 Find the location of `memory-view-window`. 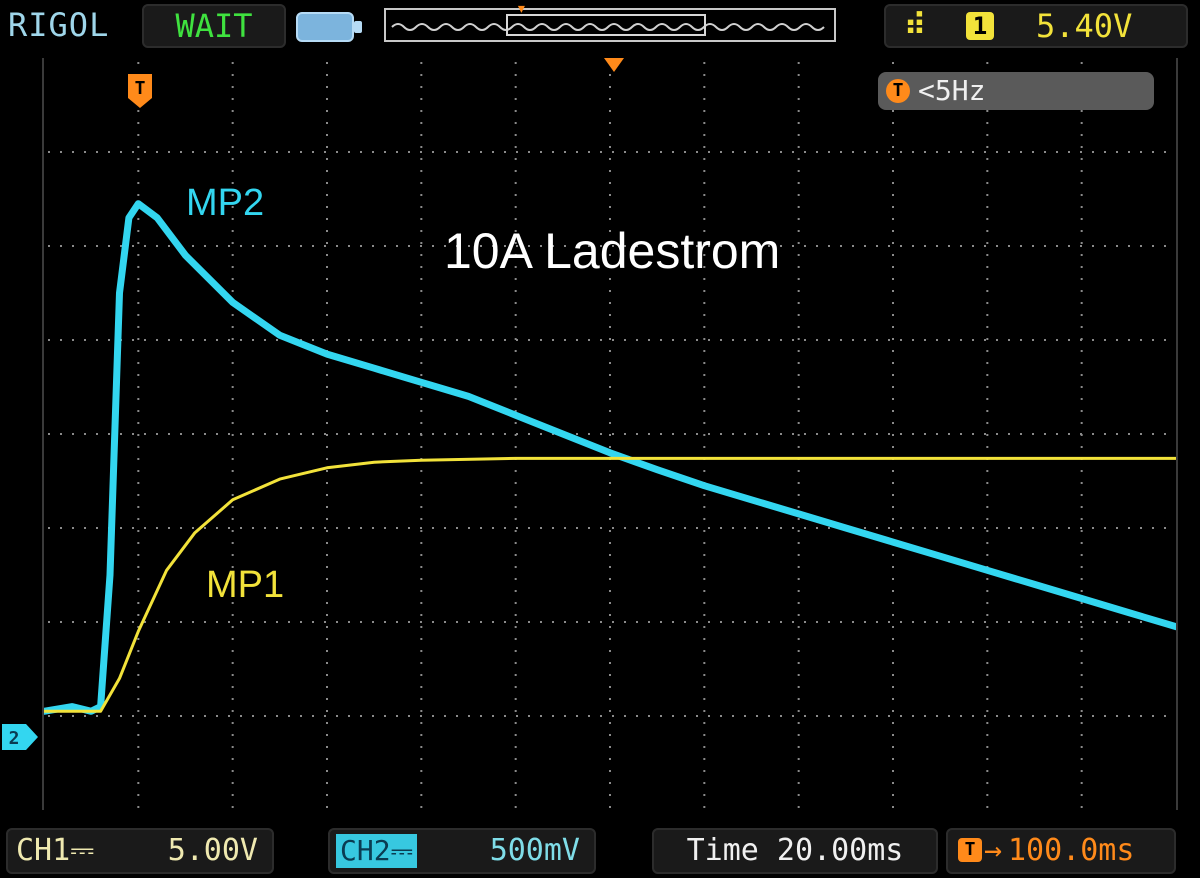

memory-view-window is located at coordinates (606, 25).